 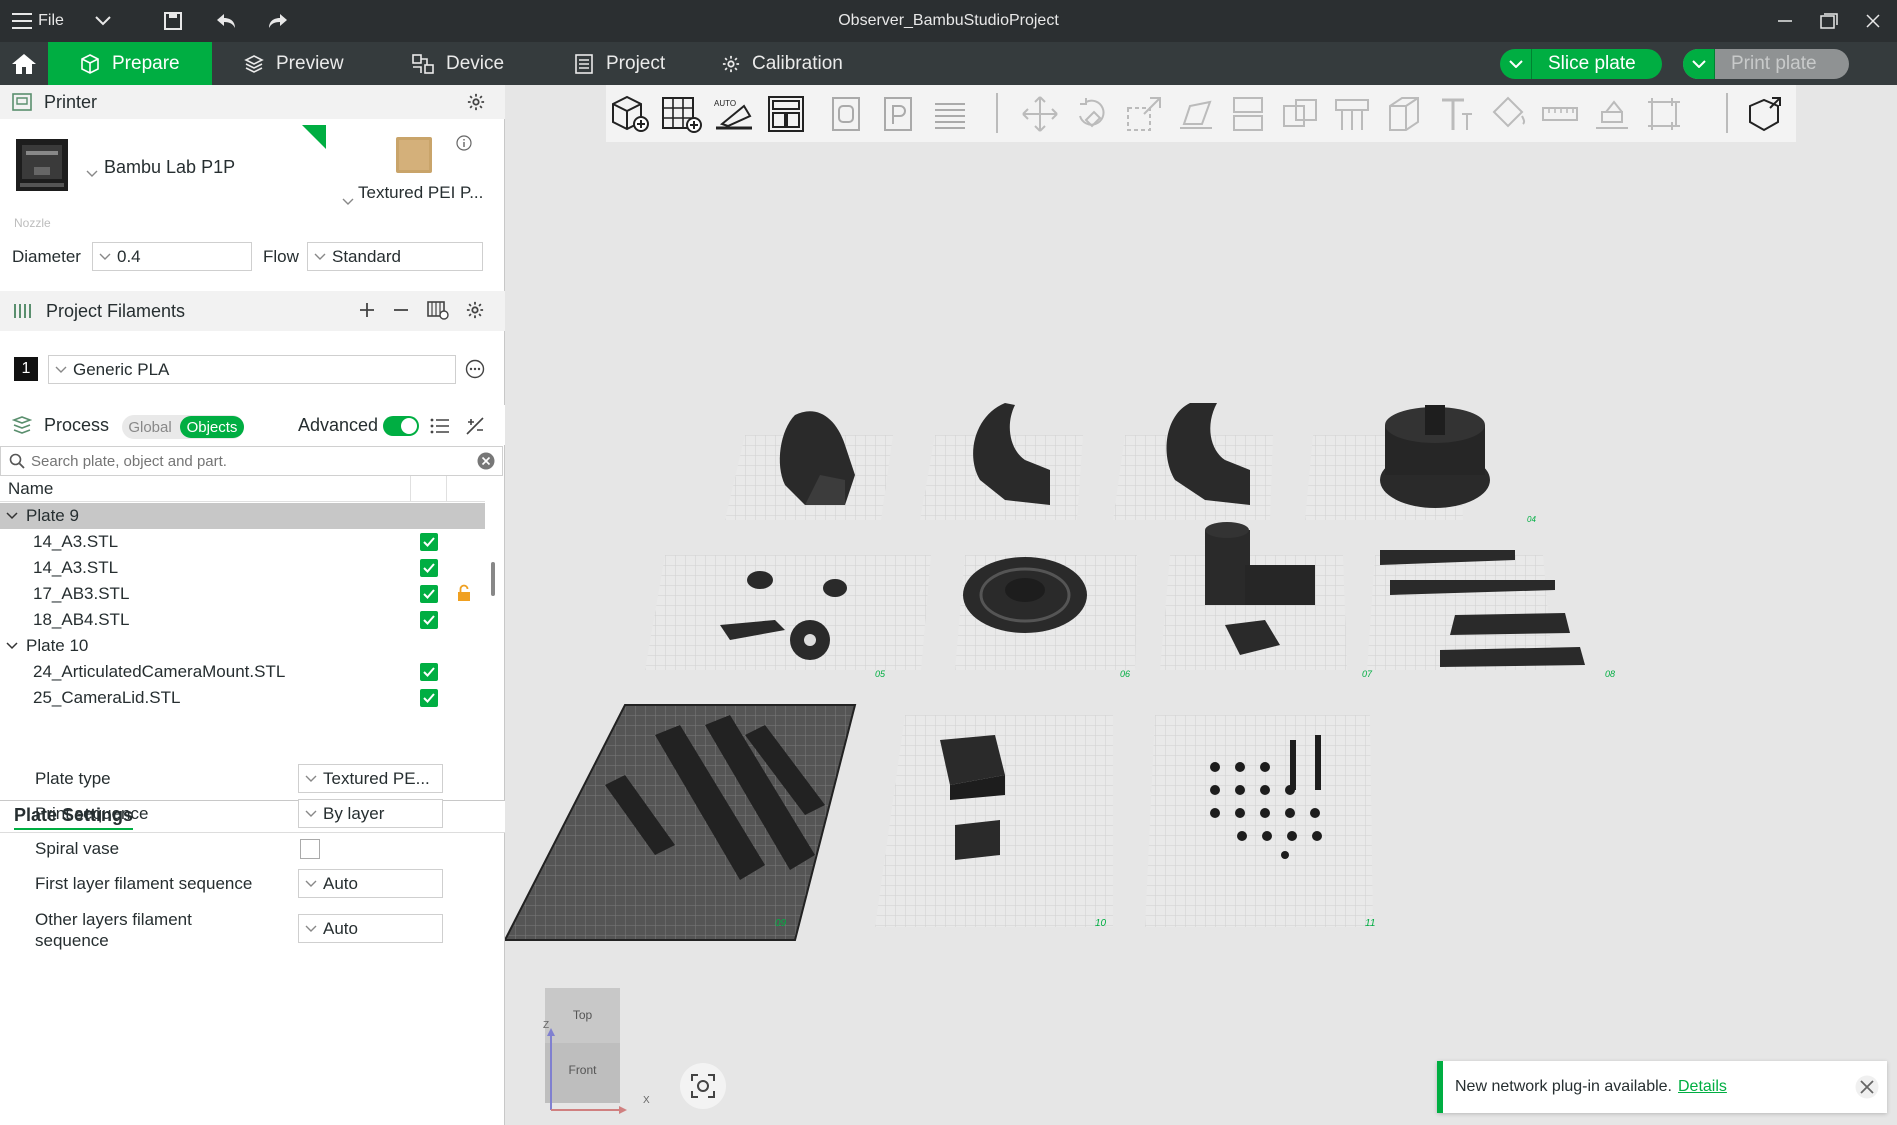 I want to click on build-plate-7: 07, so click(x=1266, y=600).